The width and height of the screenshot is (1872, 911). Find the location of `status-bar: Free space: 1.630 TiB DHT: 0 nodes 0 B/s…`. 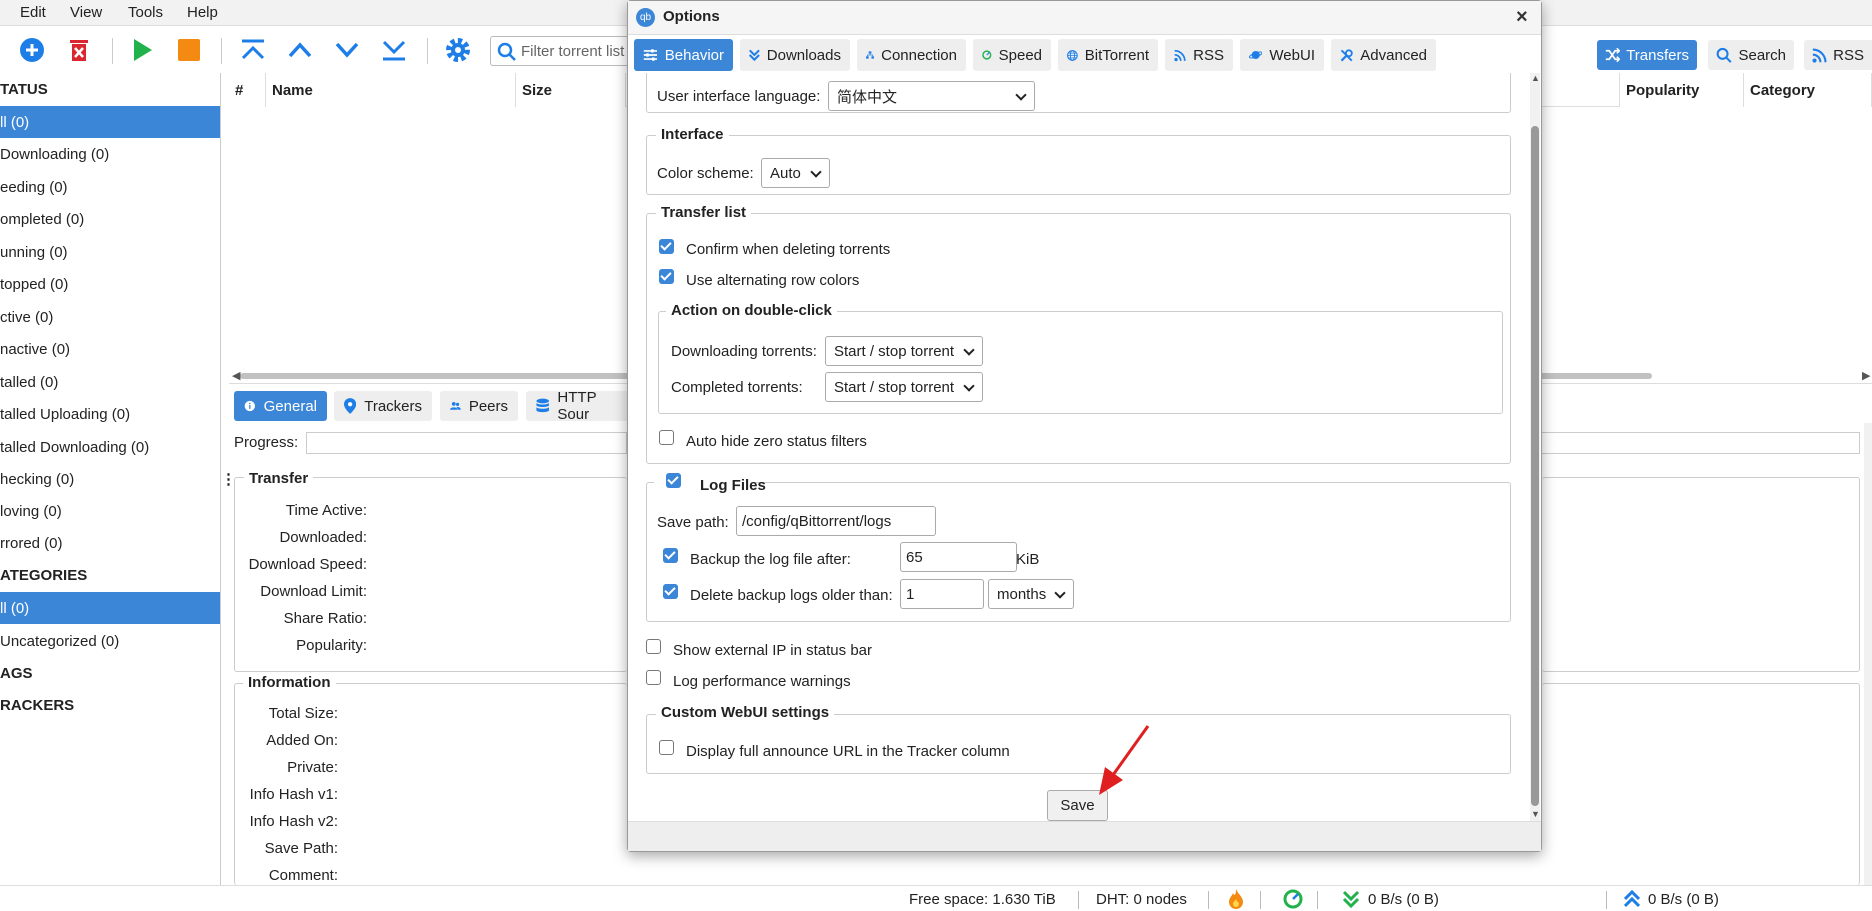

status-bar: Free space: 1.630 TiB DHT: 0 nodes 0 B/s… is located at coordinates (936, 898).